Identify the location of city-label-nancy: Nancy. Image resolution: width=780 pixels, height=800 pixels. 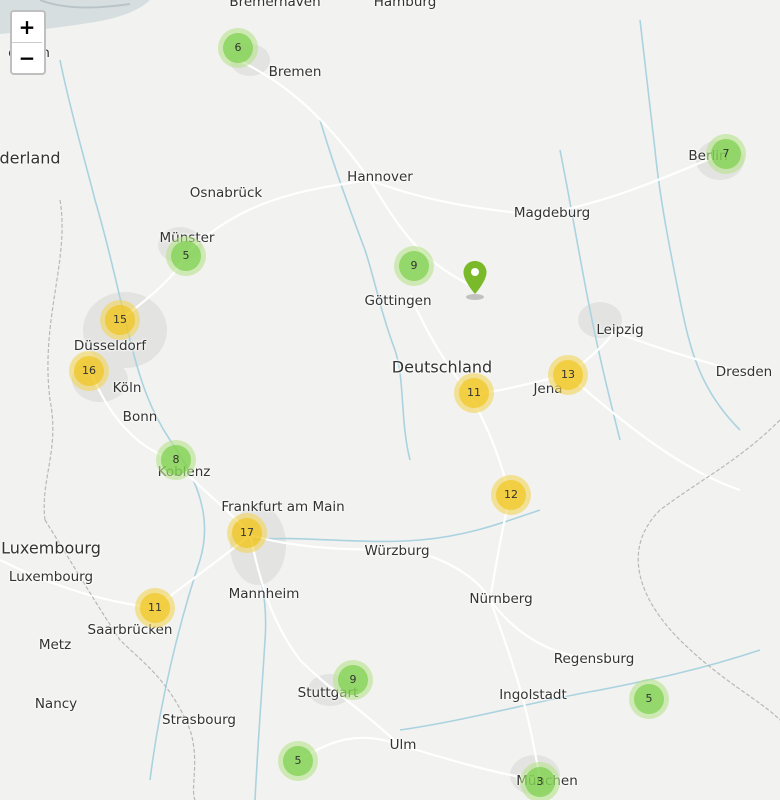
(56, 704).